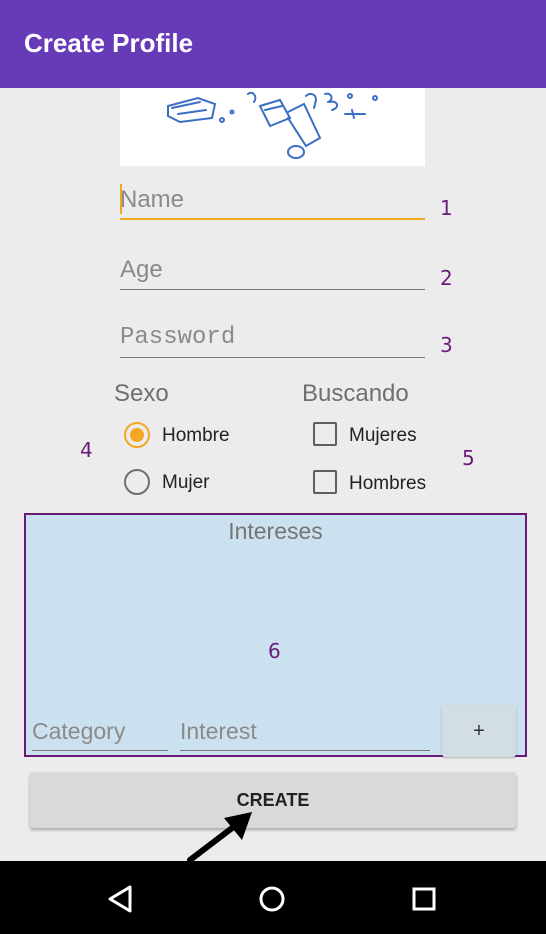 This screenshot has width=546, height=934. Describe the element at coordinates (468, 458) in the screenshot. I see `annotation-5: 5` at that location.